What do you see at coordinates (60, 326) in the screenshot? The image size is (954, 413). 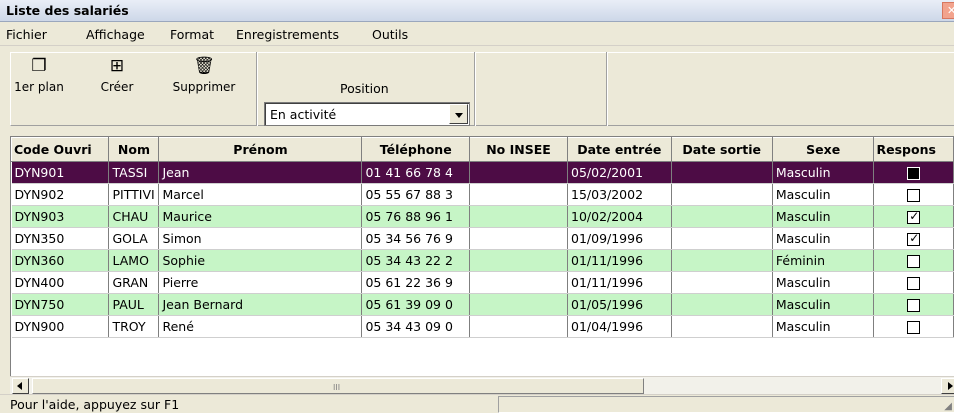 I see `cell-code: DYN900` at bounding box center [60, 326].